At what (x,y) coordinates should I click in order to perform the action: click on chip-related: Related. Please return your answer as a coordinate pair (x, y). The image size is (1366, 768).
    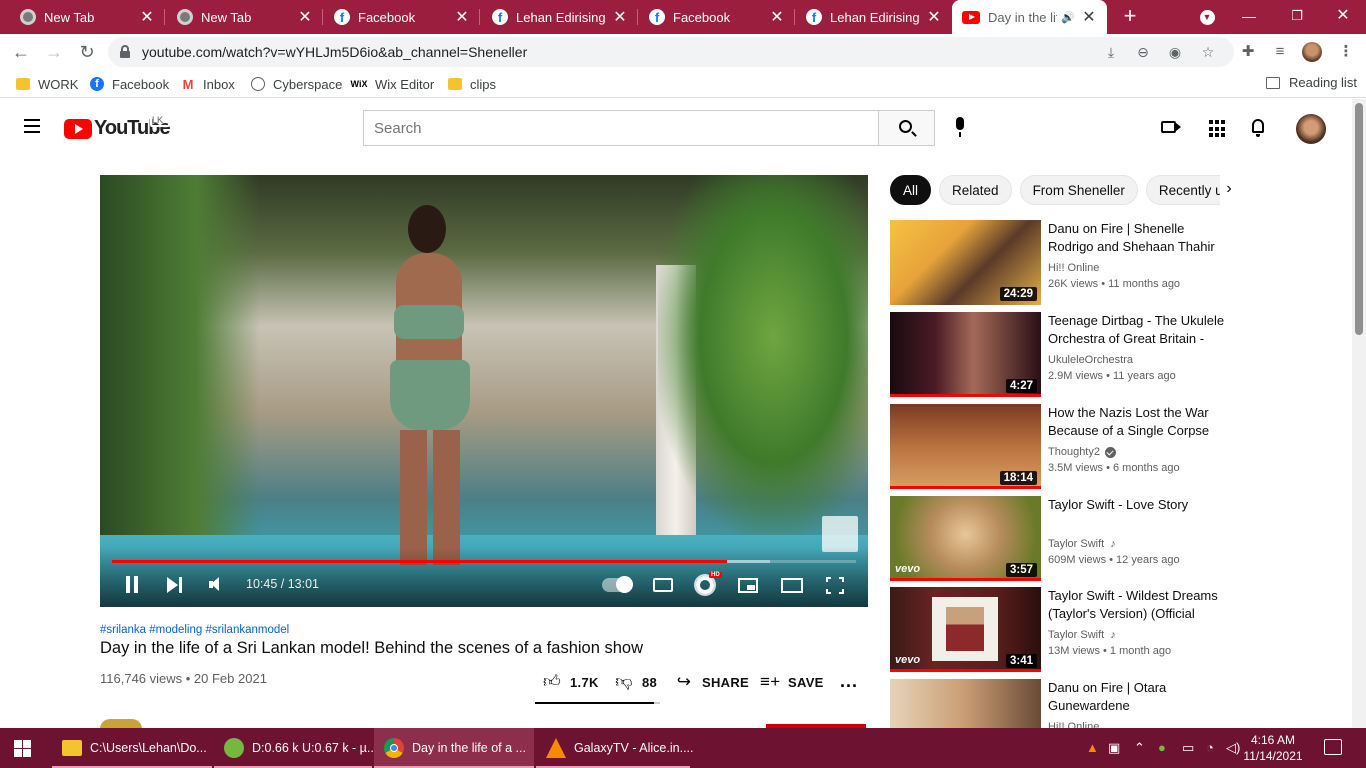
    Looking at the image, I should click on (975, 190).